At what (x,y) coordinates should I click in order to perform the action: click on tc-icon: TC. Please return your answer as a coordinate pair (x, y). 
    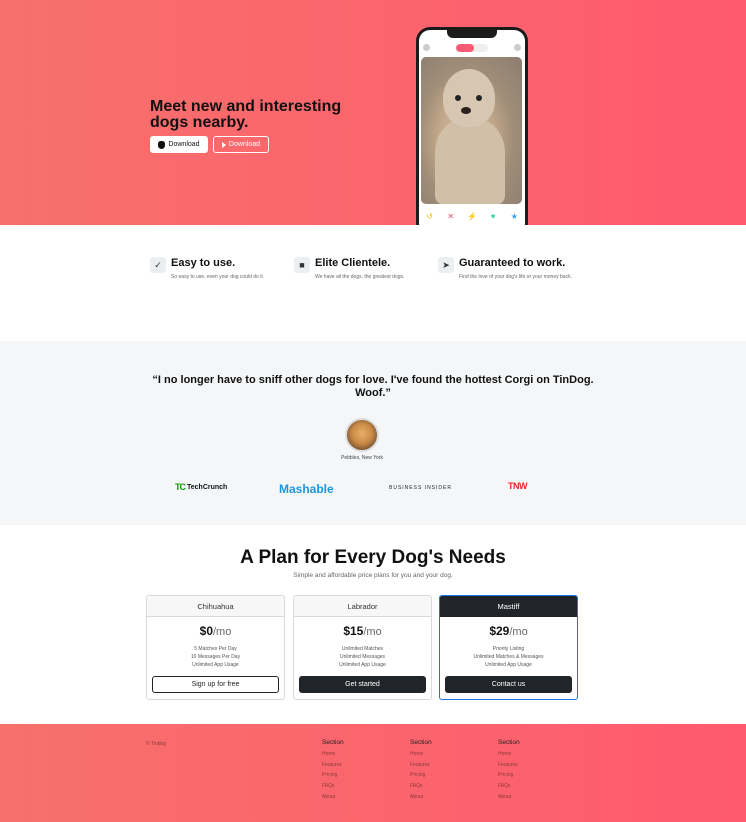
    Looking at the image, I should click on (180, 487).